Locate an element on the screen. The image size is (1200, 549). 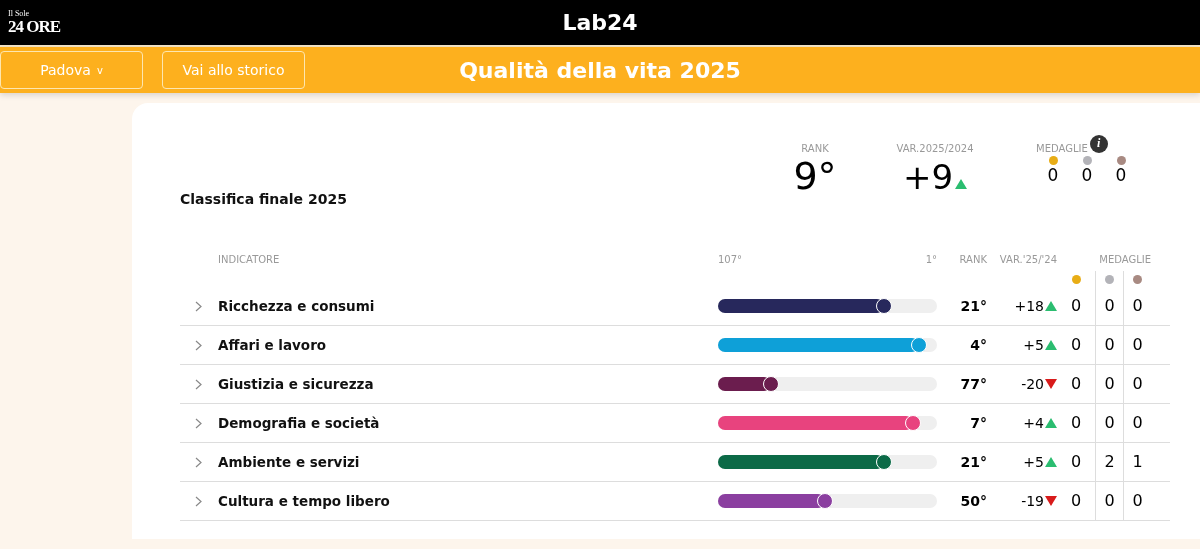
rank-cell: 4° is located at coordinates (978, 345).